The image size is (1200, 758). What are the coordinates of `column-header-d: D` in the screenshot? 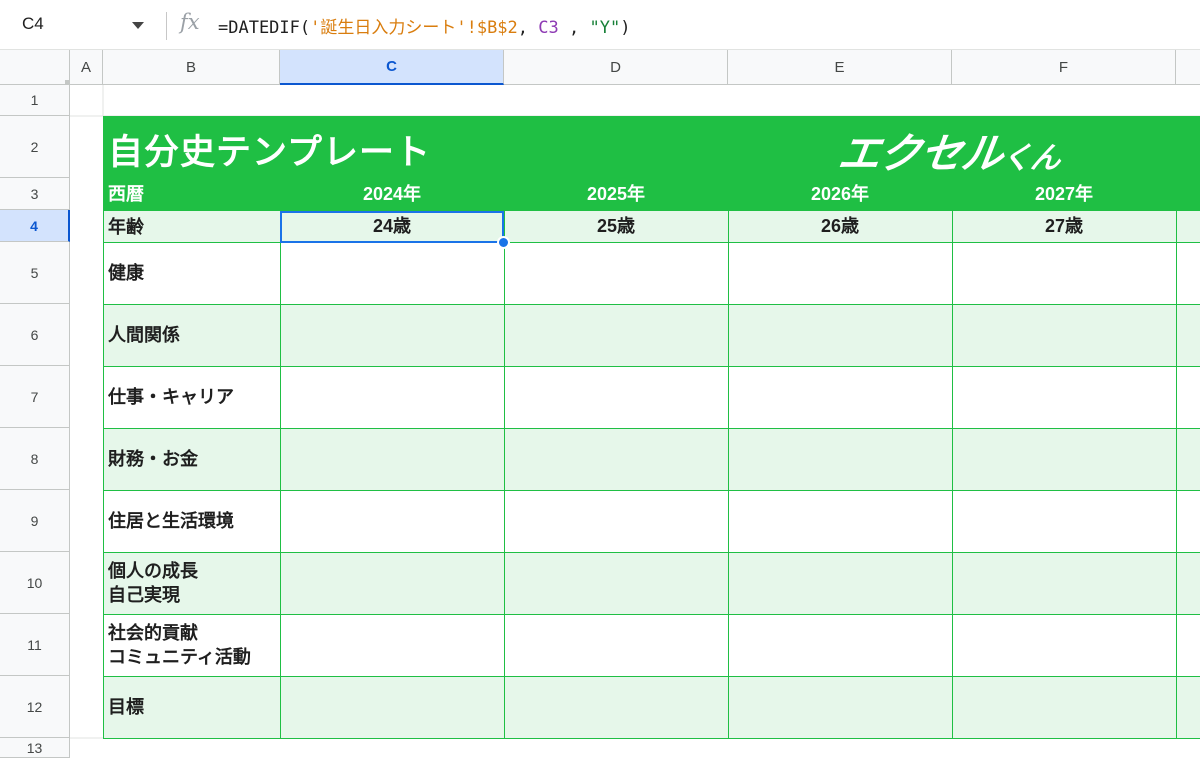 It's located at (616, 67).